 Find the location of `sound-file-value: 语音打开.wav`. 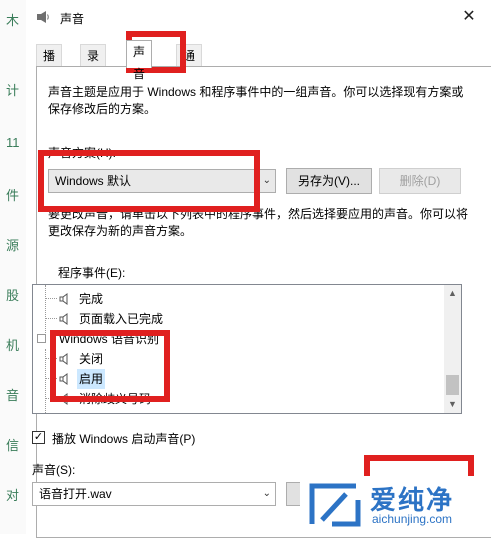

sound-file-value: 语音打开.wav is located at coordinates (75, 494).